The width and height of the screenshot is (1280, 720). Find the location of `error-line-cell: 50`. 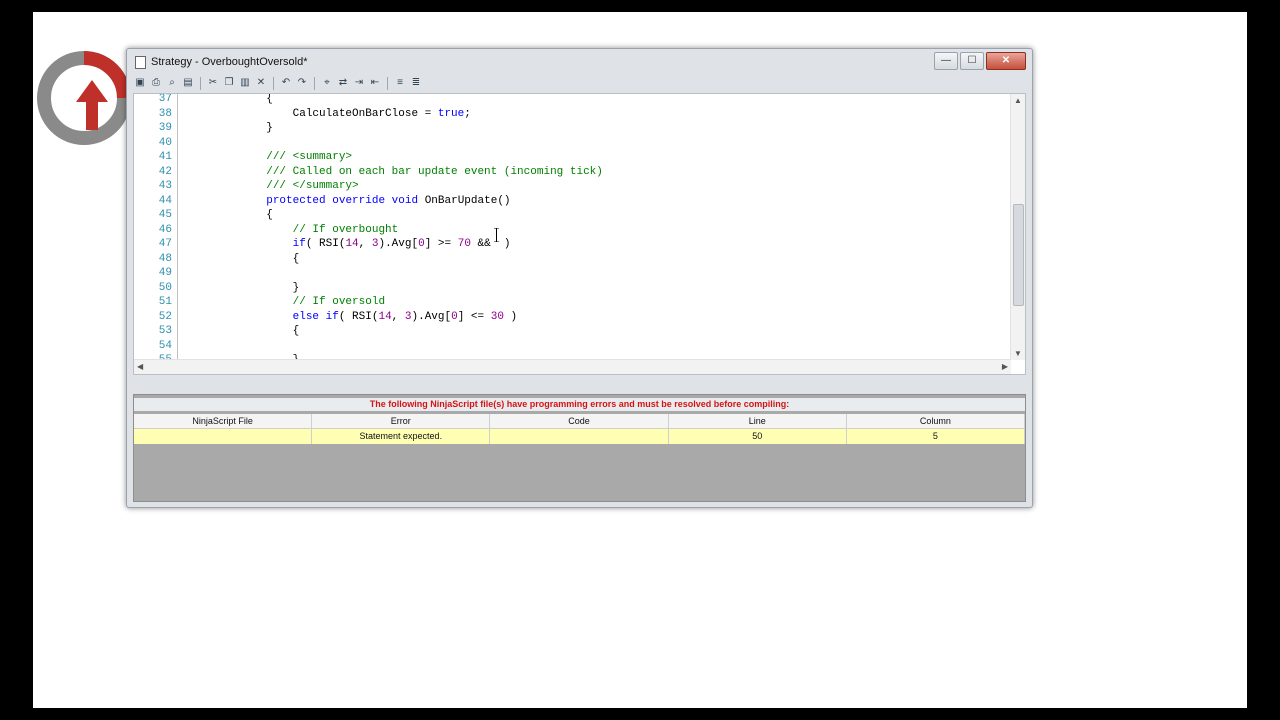

error-line-cell: 50 is located at coordinates (758, 436).